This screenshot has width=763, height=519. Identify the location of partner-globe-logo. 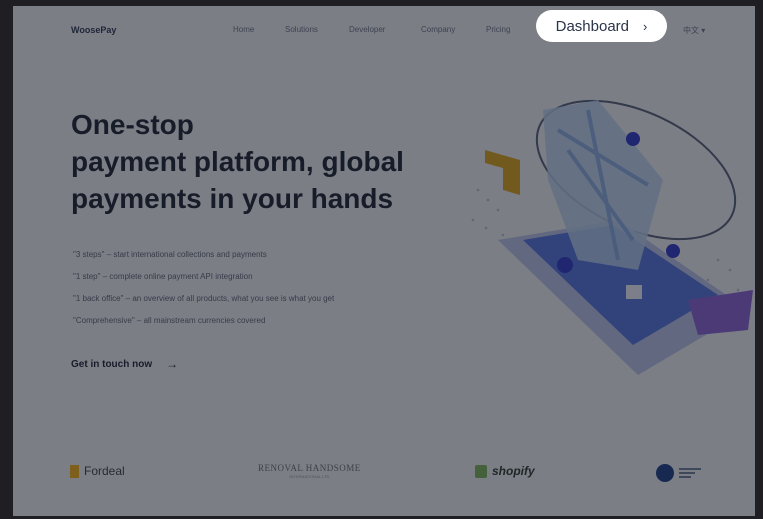
(678, 473).